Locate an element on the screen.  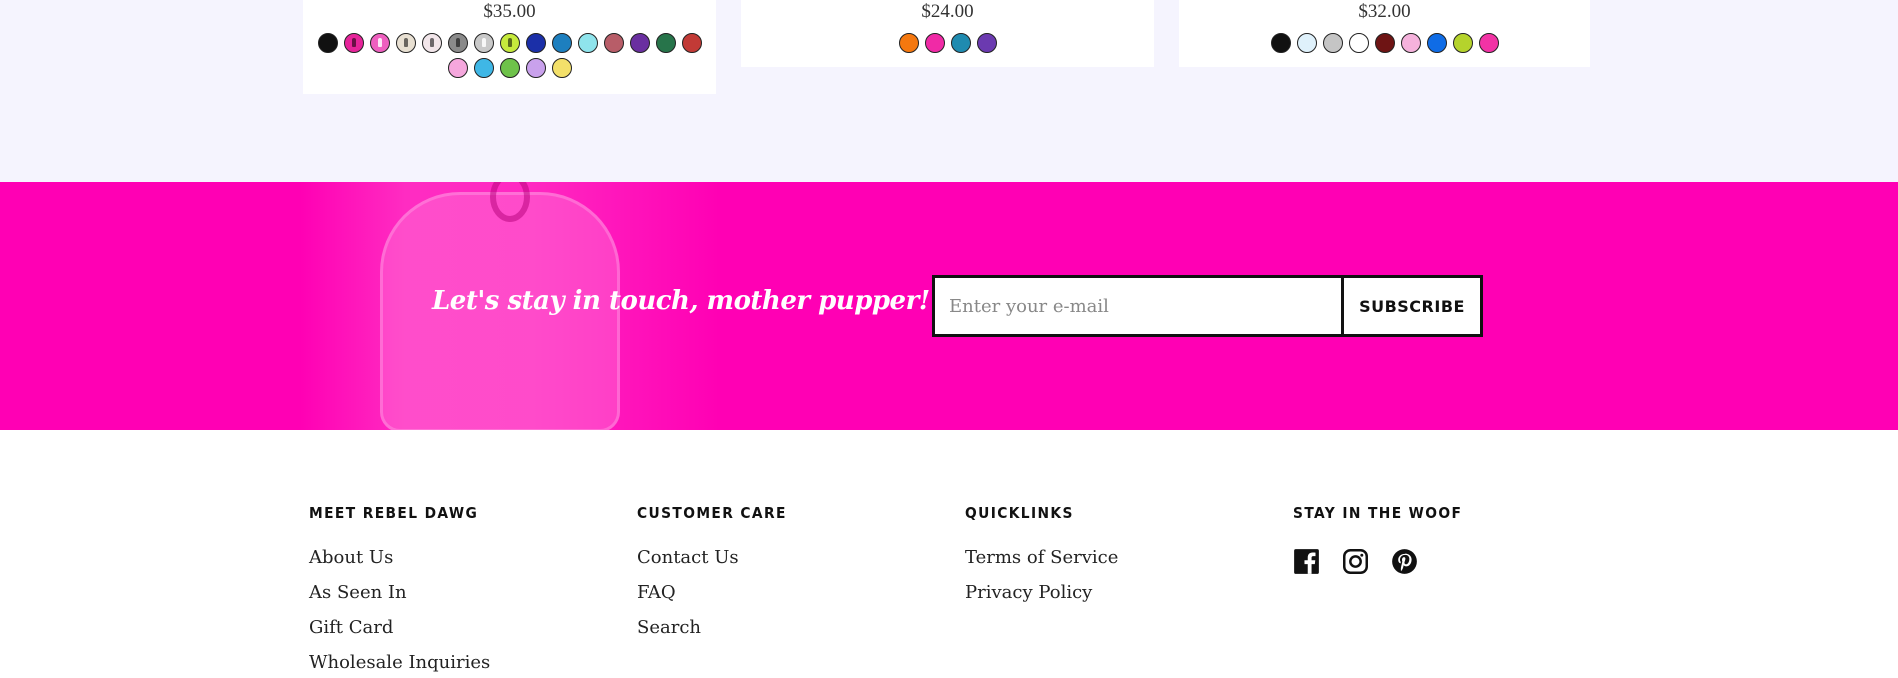
footer-link-faq: FAQ is located at coordinates (718, 592).